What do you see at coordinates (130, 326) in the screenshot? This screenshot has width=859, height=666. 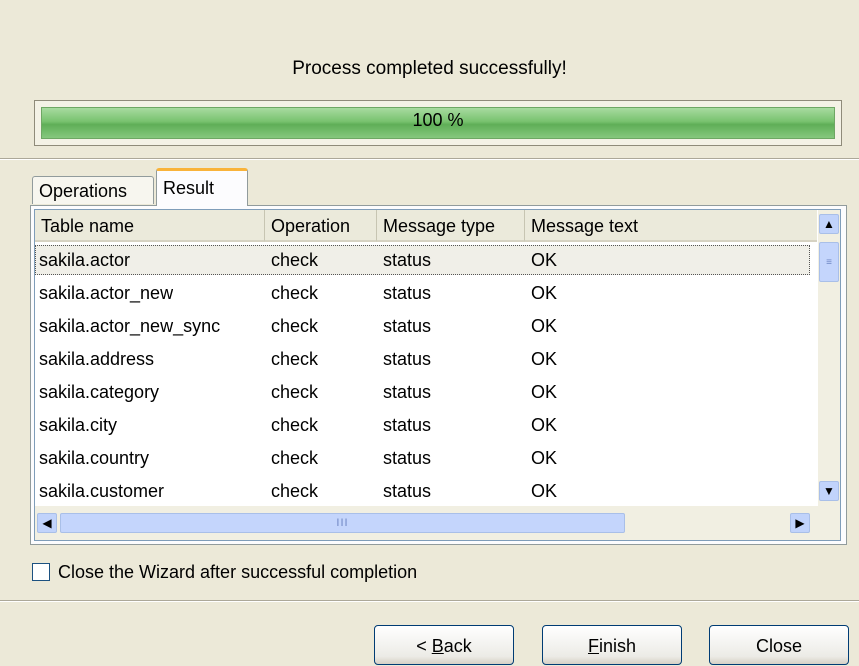 I see `cell-table-name: sakila.actor_new_sync` at bounding box center [130, 326].